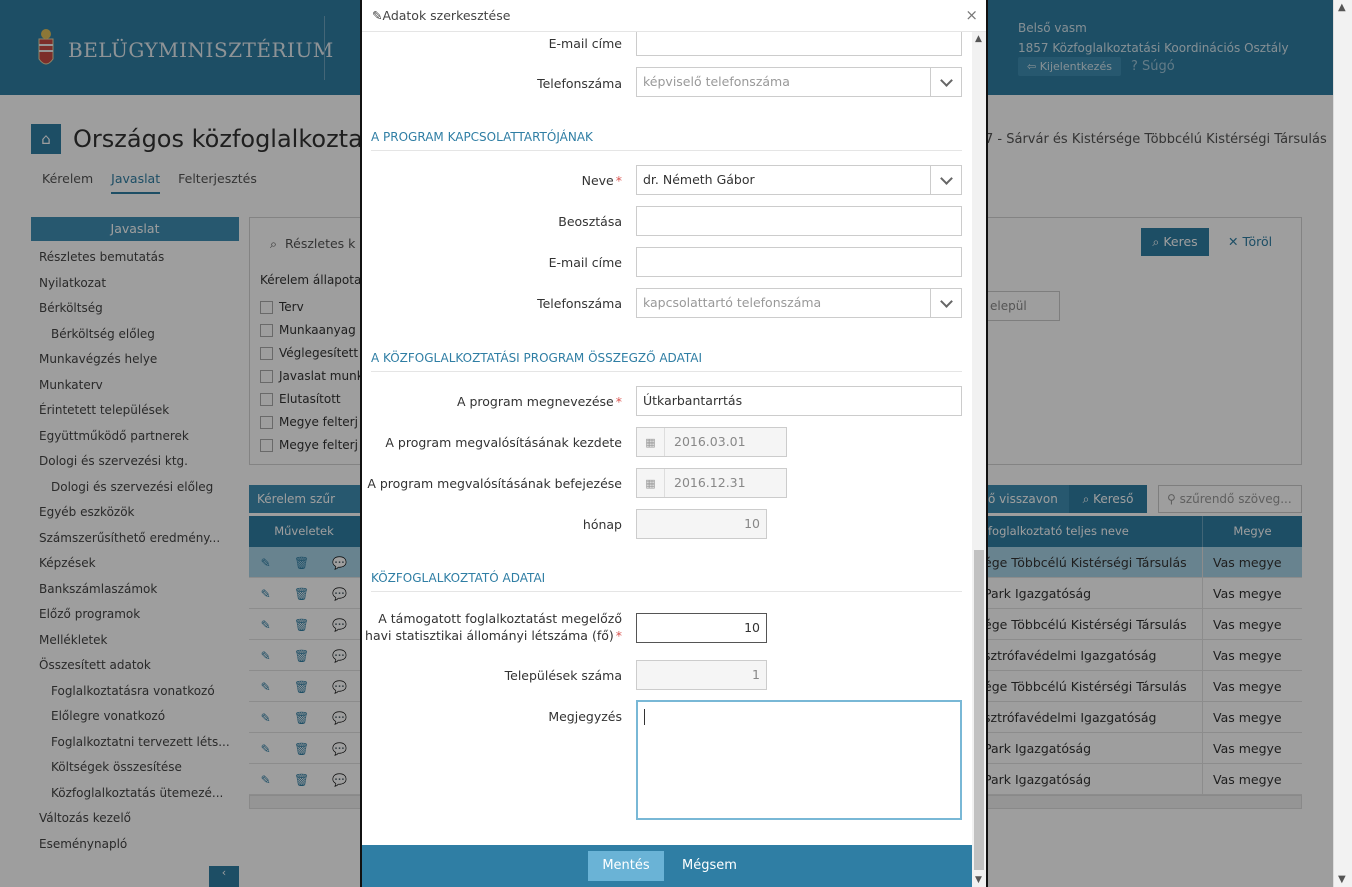  I want to click on settlements-label: Települések száma, so click(563, 675).